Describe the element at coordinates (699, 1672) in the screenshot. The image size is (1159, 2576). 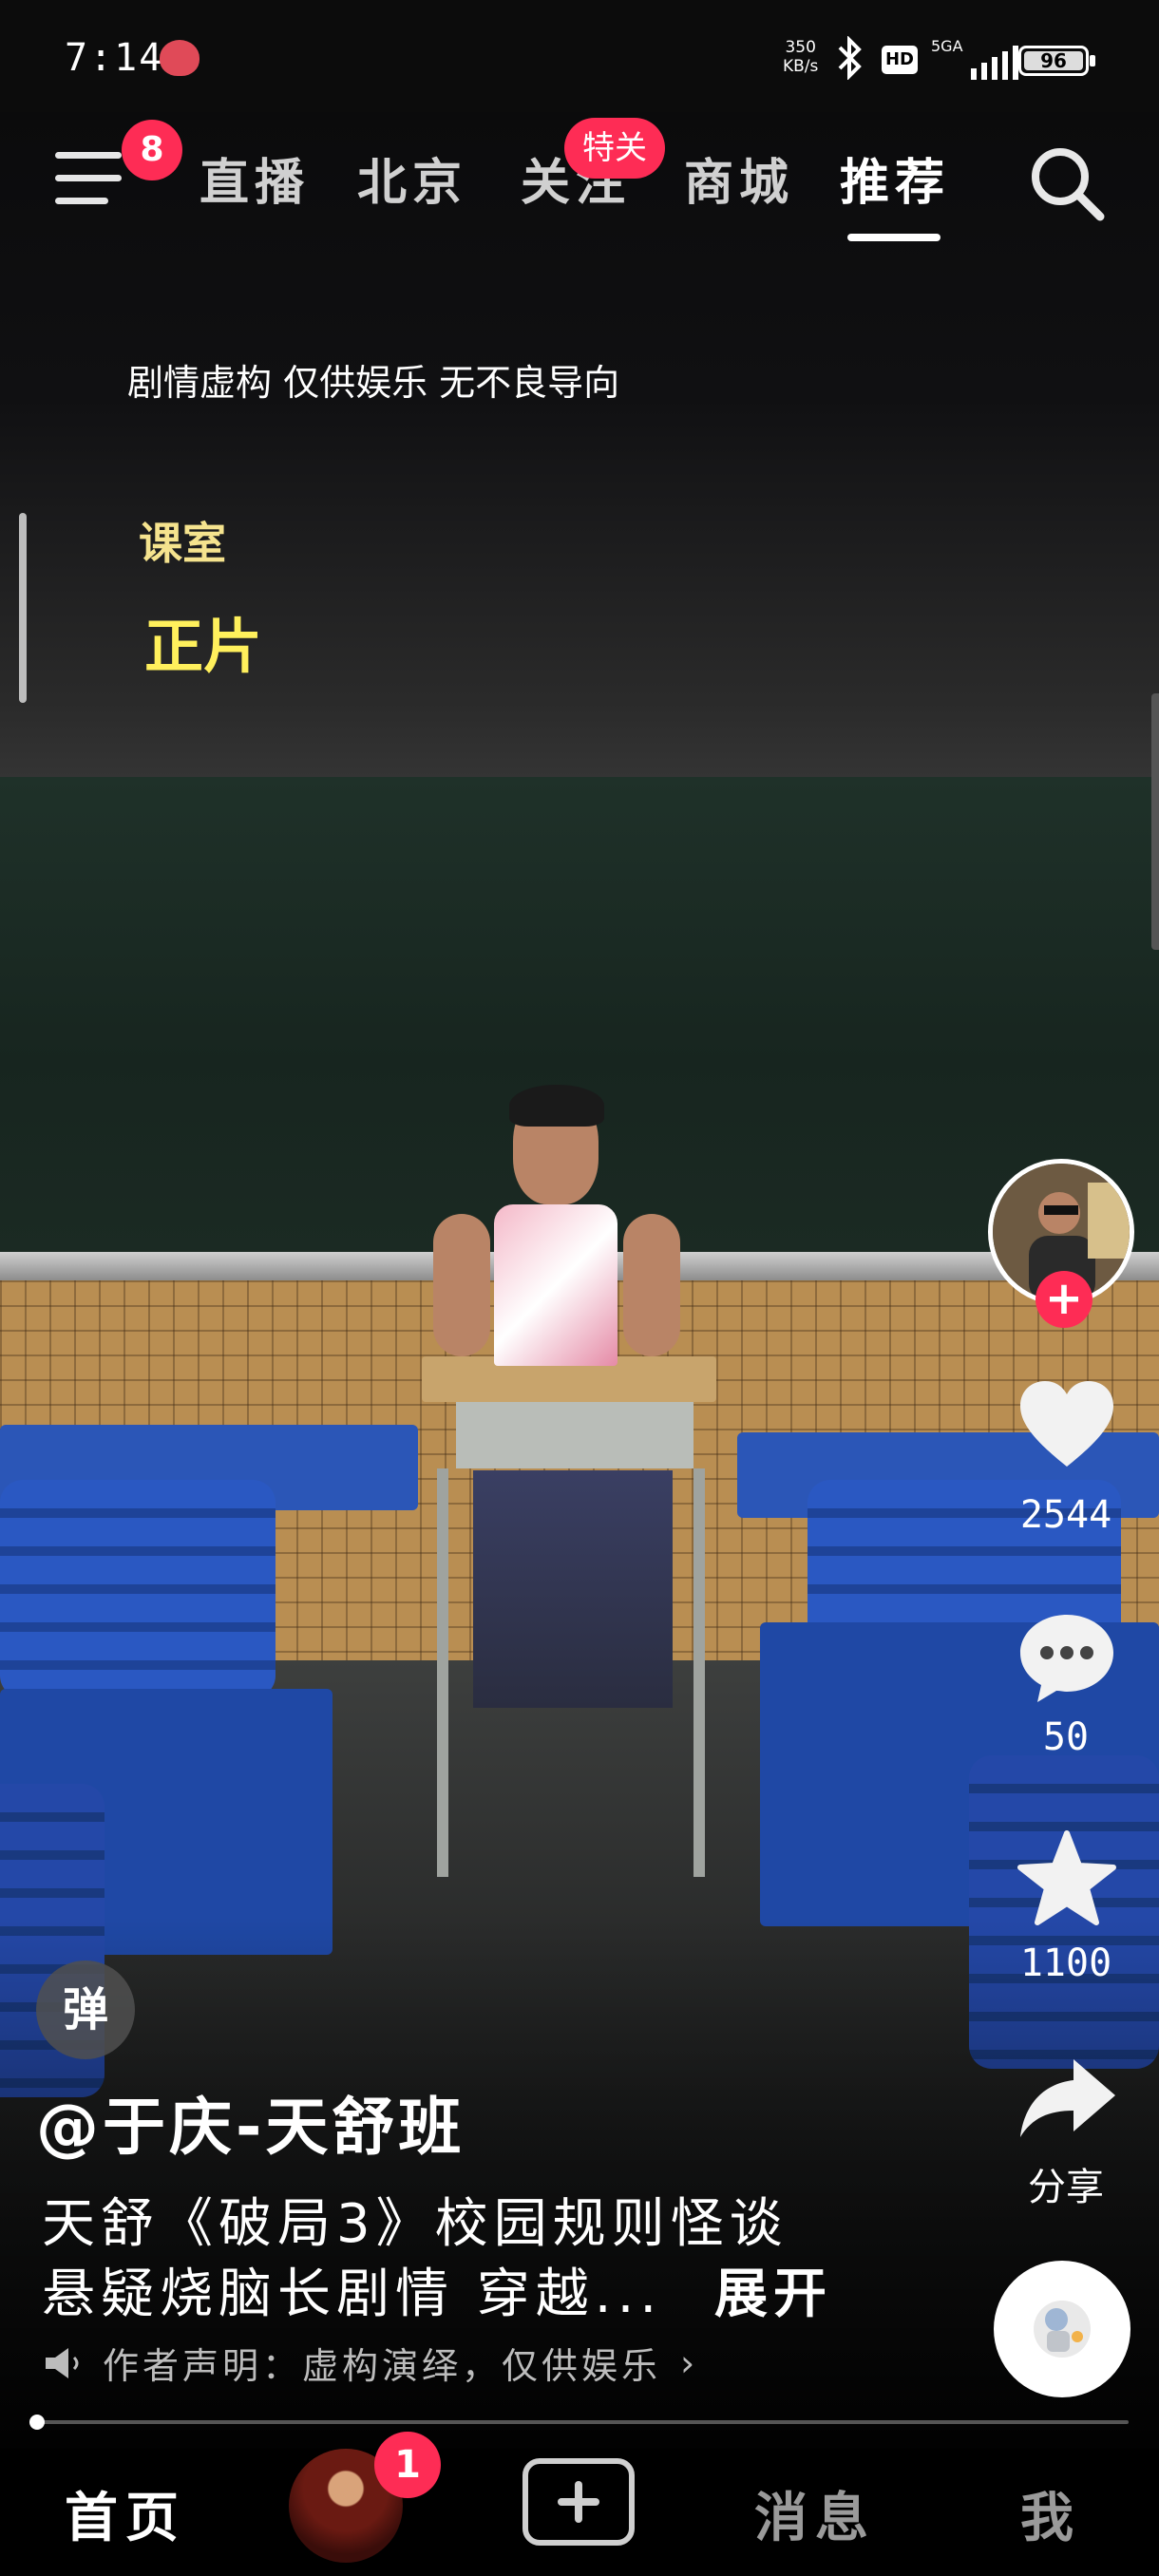
I see `desk-leg-right` at that location.